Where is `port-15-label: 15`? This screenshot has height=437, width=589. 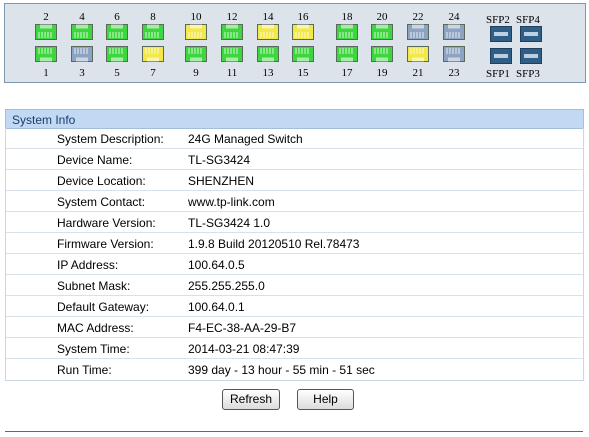 port-15-label: 15 is located at coordinates (303, 73).